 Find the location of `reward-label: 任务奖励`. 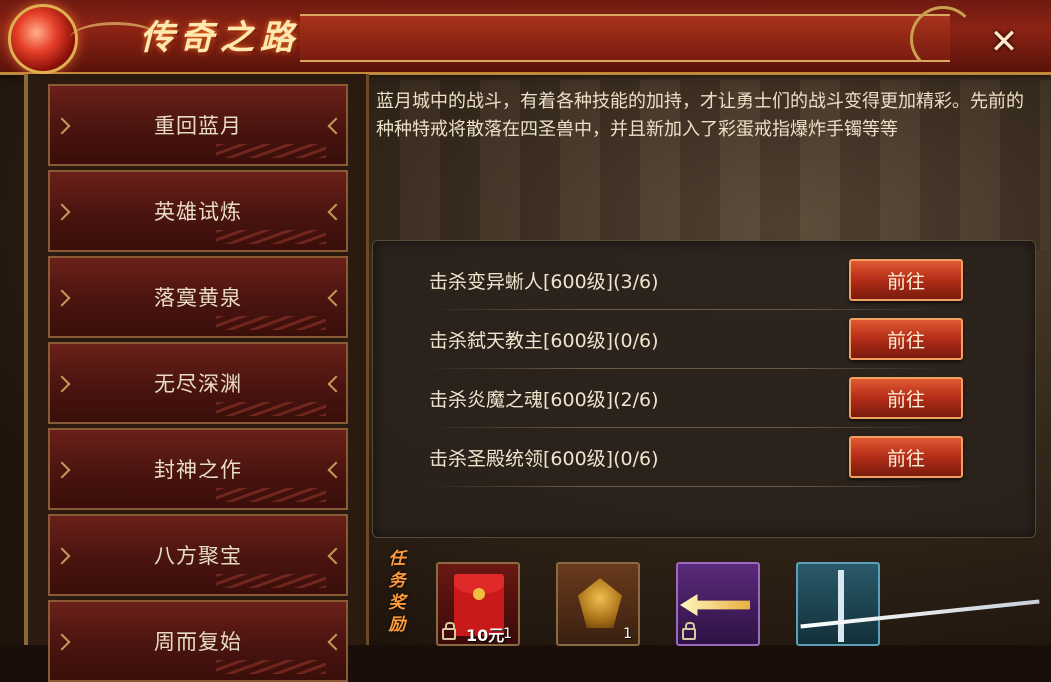

reward-label: 任务奖励 is located at coordinates (397, 592).